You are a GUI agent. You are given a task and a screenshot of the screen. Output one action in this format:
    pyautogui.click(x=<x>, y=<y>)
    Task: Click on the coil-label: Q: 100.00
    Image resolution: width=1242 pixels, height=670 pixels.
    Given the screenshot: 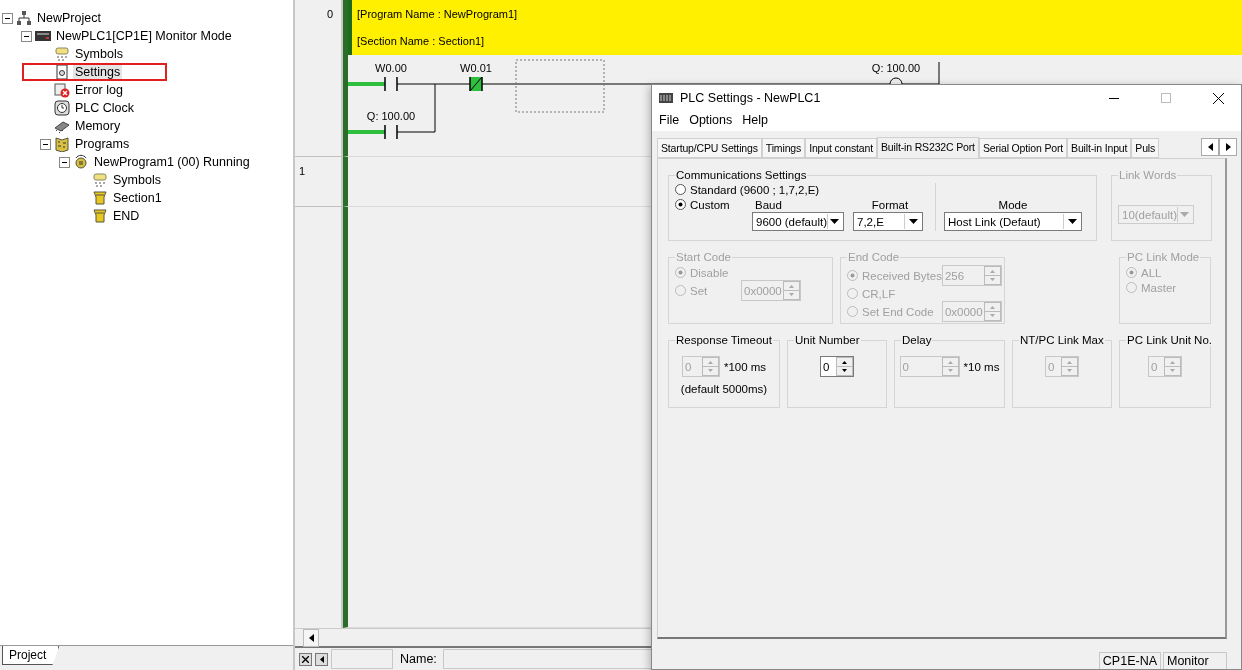 What is the action you would take?
    pyautogui.click(x=896, y=68)
    